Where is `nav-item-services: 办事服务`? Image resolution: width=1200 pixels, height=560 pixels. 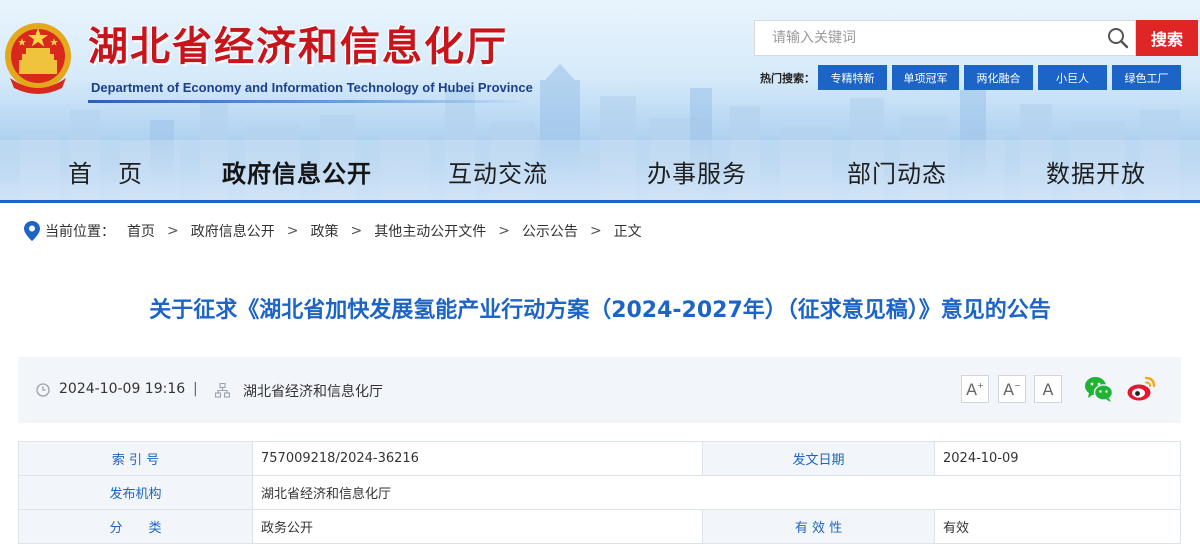 nav-item-services: 办事服务 is located at coordinates (697, 171).